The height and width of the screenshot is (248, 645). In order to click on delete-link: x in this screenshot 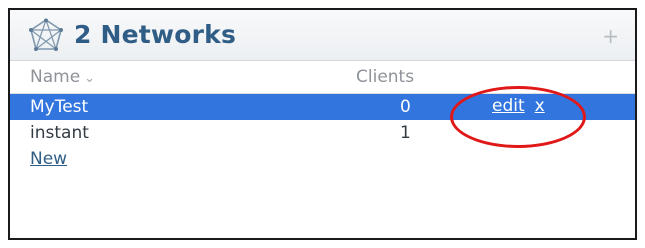, I will do `click(540, 106)`.